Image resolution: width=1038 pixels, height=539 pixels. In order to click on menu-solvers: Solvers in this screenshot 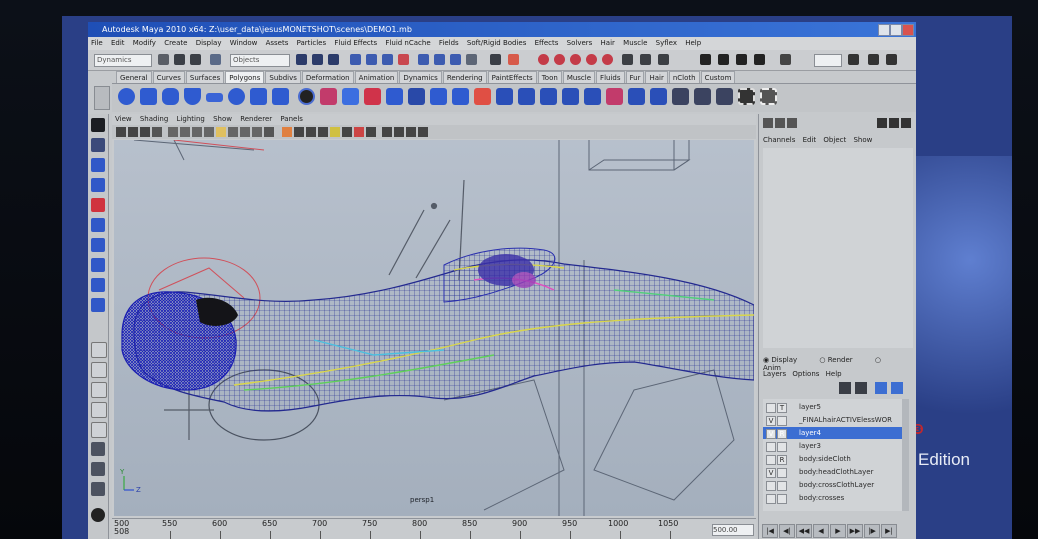, I will do `click(580, 43)`.